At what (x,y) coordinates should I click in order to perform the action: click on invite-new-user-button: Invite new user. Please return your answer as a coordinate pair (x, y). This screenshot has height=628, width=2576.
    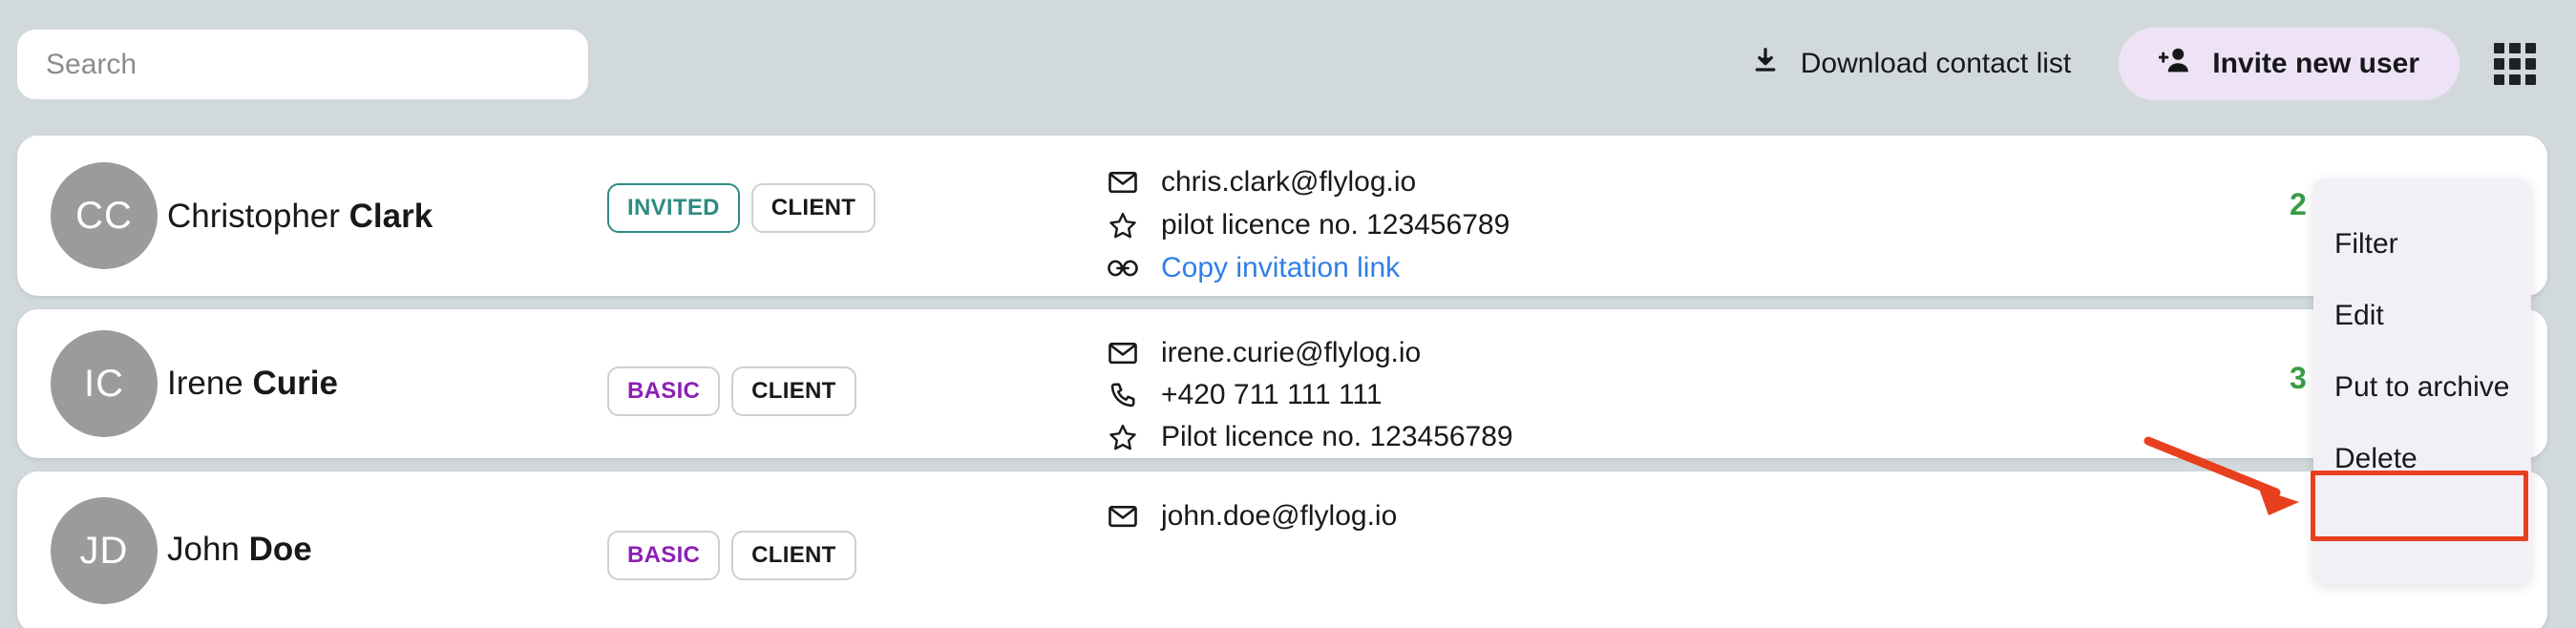
    Looking at the image, I should click on (2289, 64).